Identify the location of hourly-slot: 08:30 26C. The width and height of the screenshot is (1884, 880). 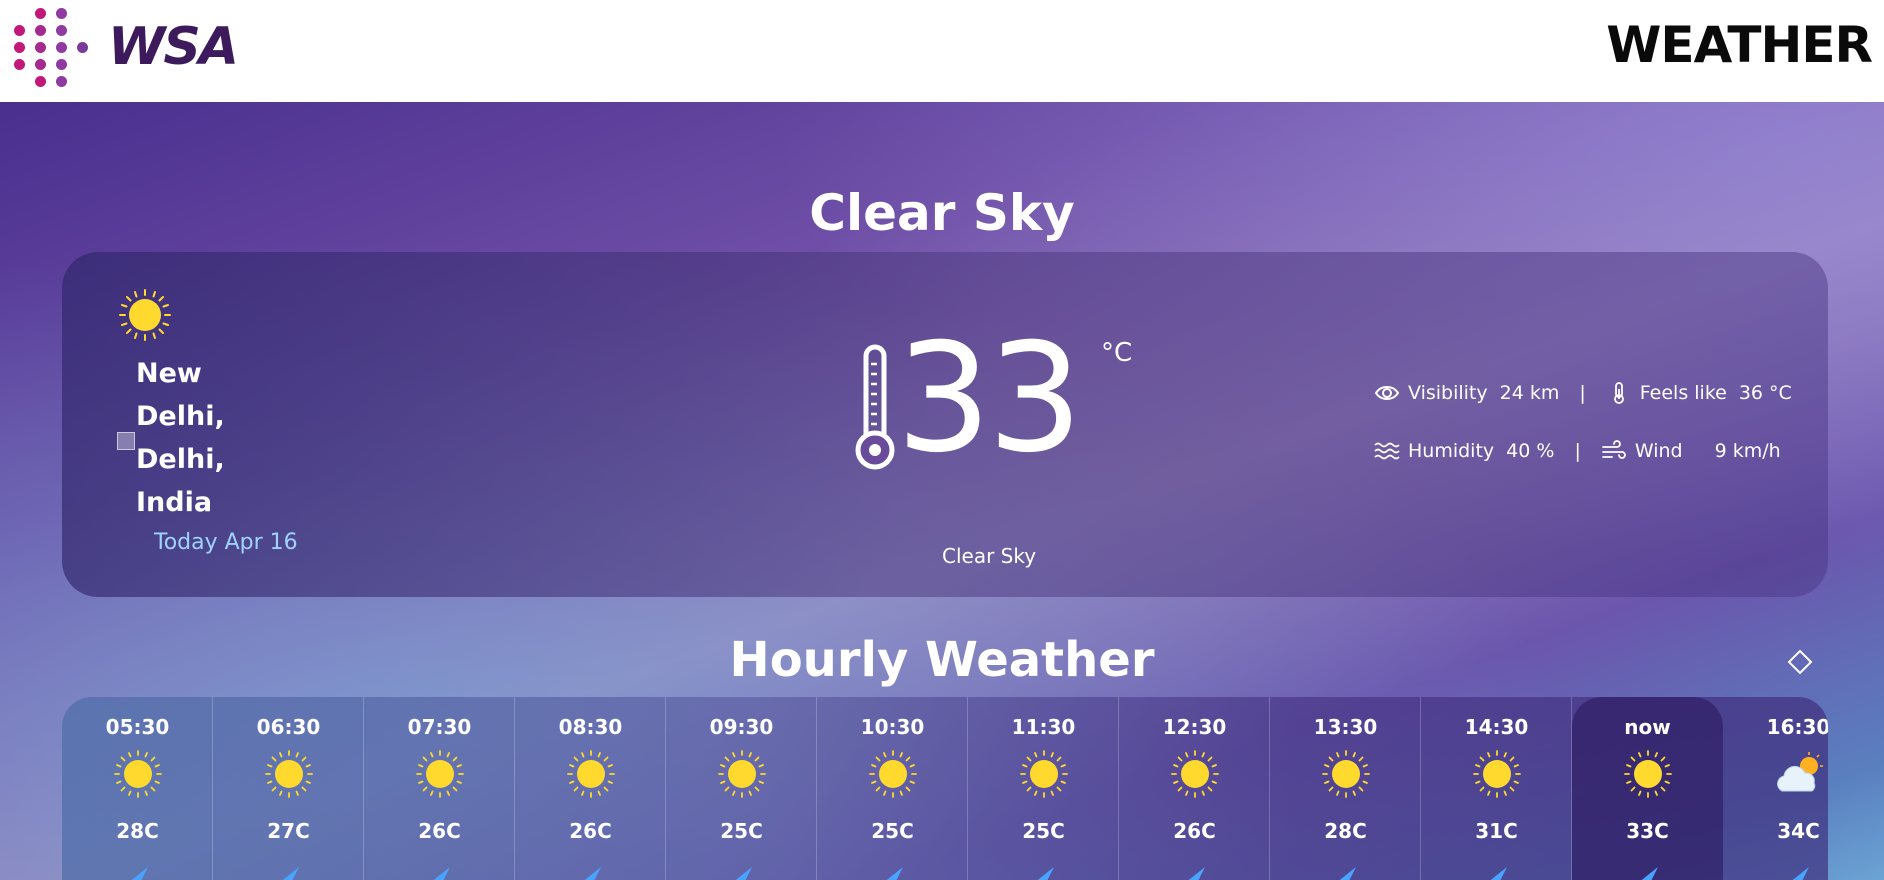
(590, 788).